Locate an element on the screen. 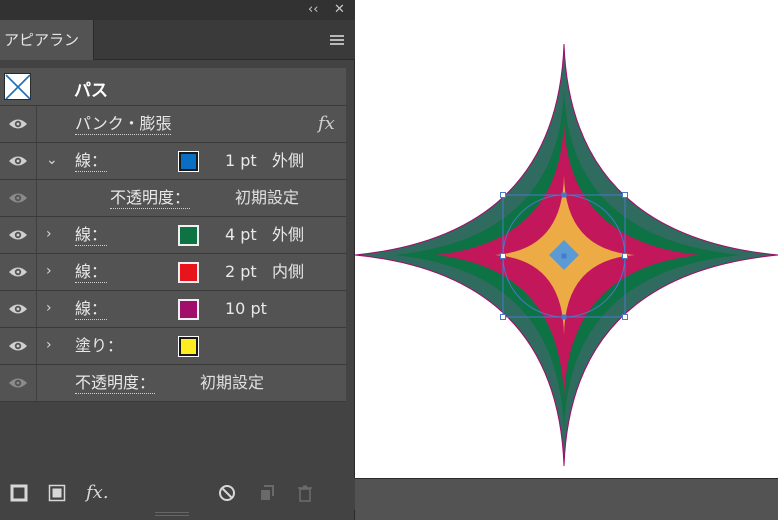  stroke-row-2: › 線： 4 pt 外側 is located at coordinates (173, 235).